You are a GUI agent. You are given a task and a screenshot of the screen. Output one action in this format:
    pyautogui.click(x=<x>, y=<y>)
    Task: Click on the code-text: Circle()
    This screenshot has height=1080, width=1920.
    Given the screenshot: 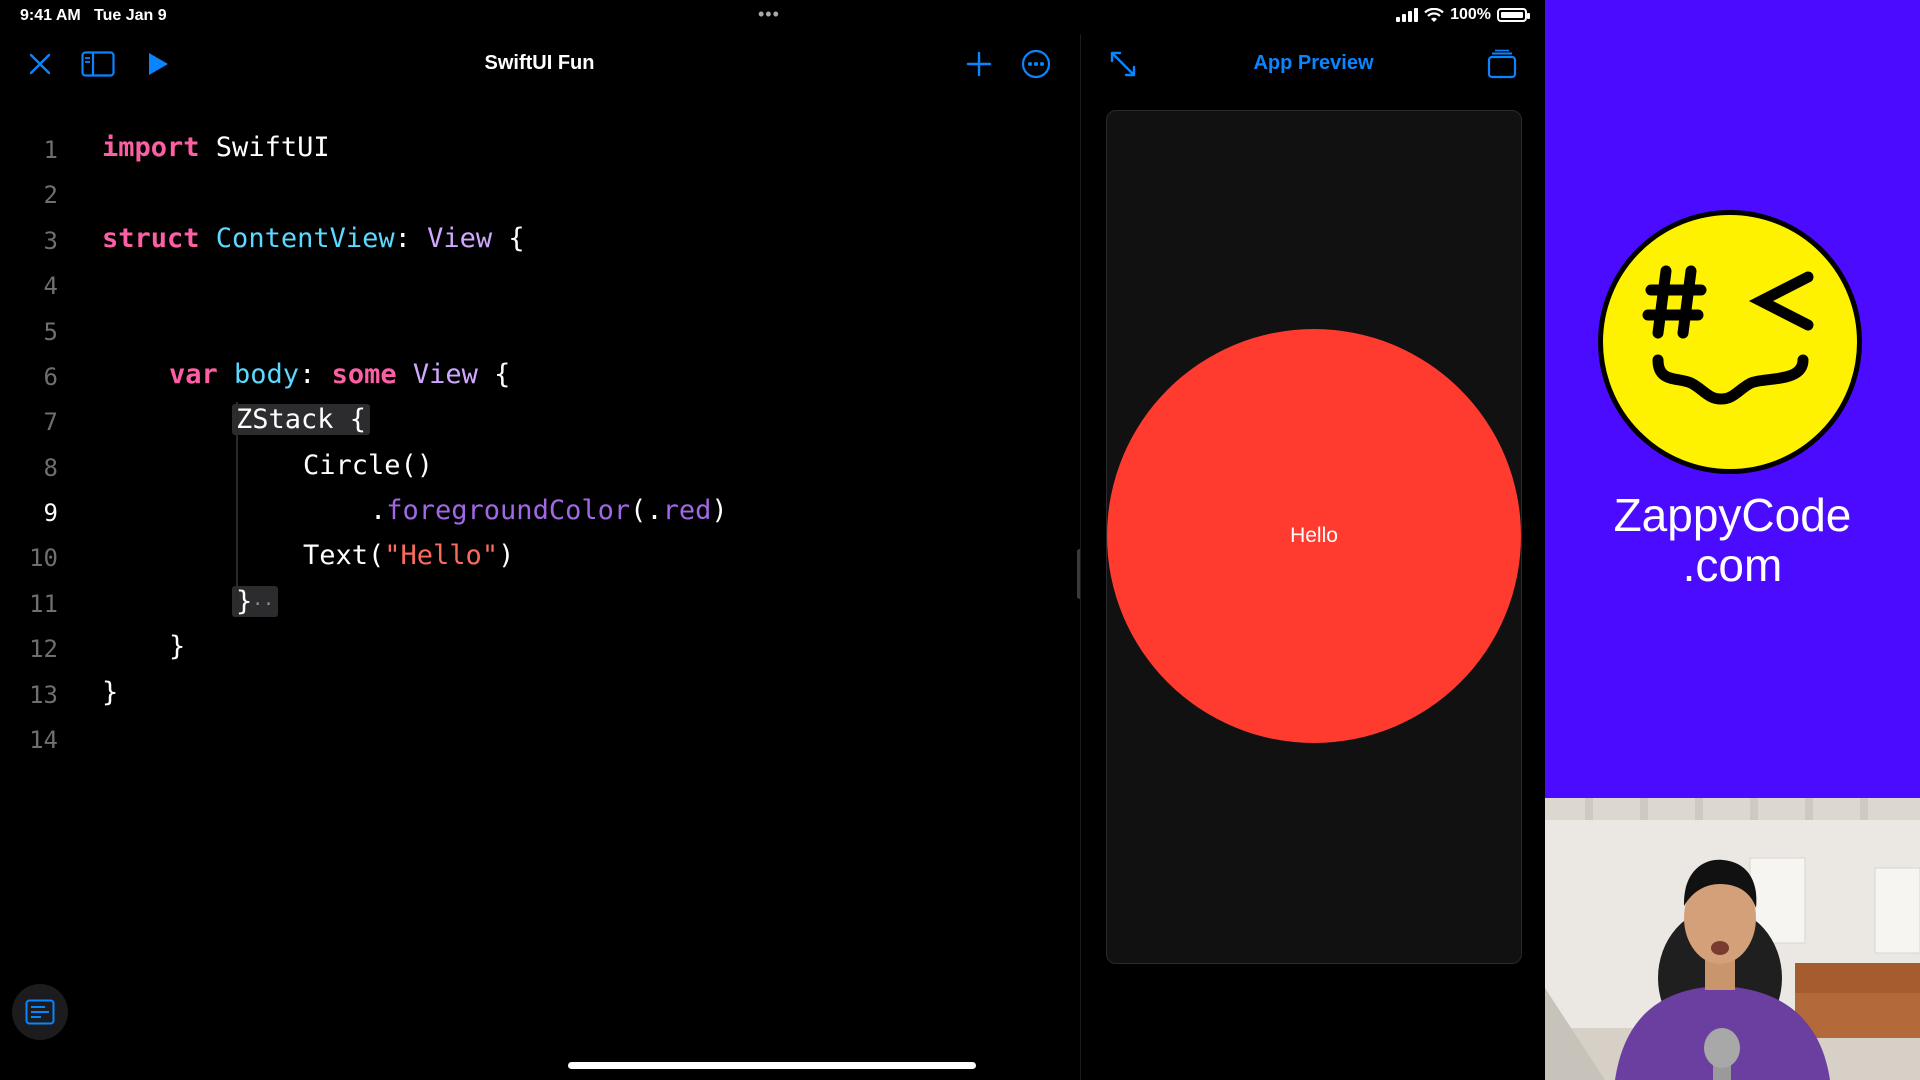 What is the action you would take?
    pyautogui.click(x=368, y=465)
    